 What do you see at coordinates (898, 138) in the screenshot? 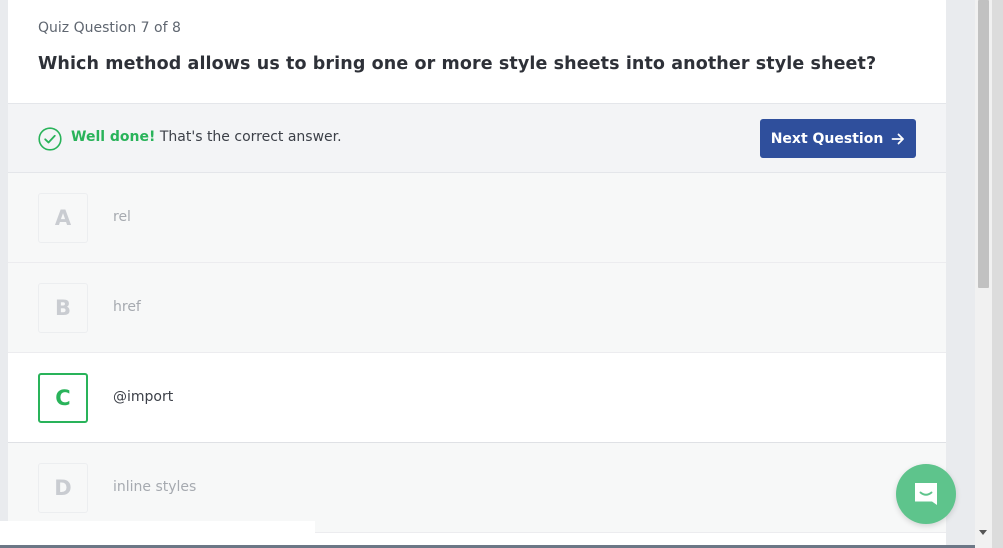
I see `arrow-right-icon` at bounding box center [898, 138].